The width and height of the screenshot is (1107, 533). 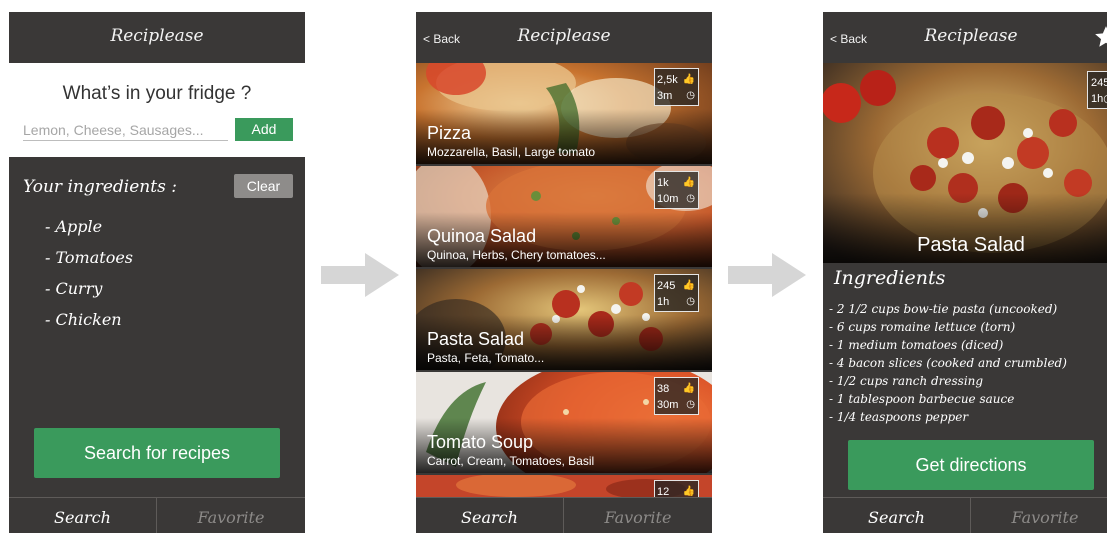 What do you see at coordinates (922, 399) in the screenshot?
I see `ingredient-item: - 1 tablespoon barbecue sauce` at bounding box center [922, 399].